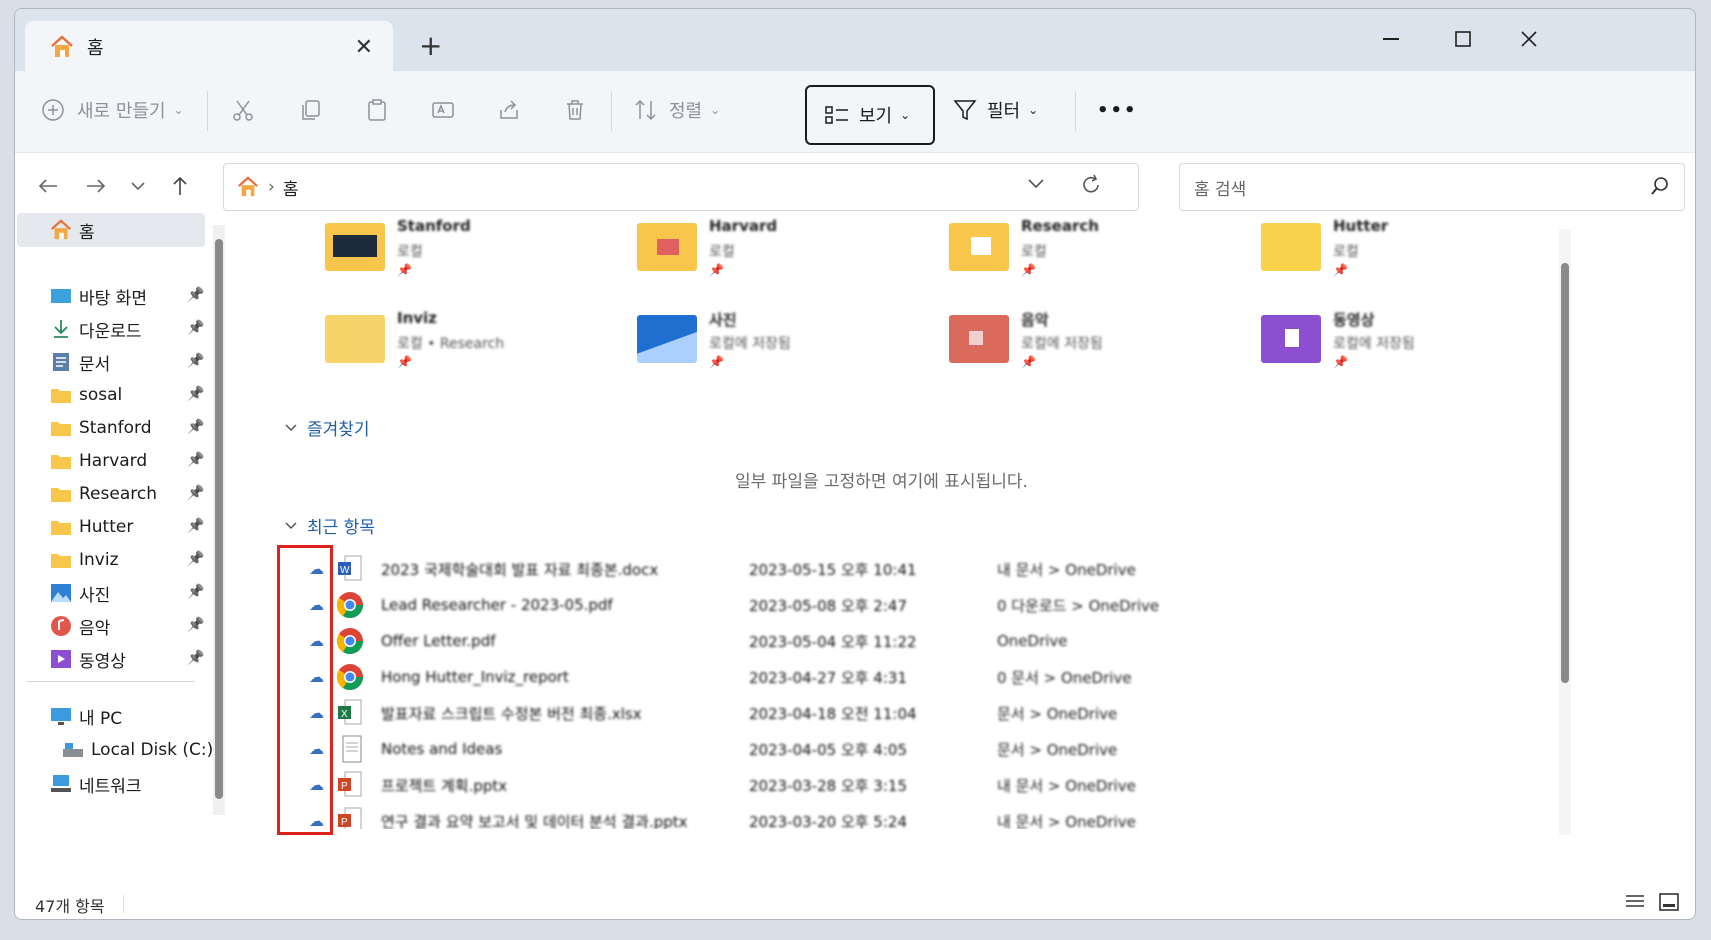 This screenshot has width=1711, height=940. I want to click on new-button: 새로 만들기 ⌄, so click(112, 110).